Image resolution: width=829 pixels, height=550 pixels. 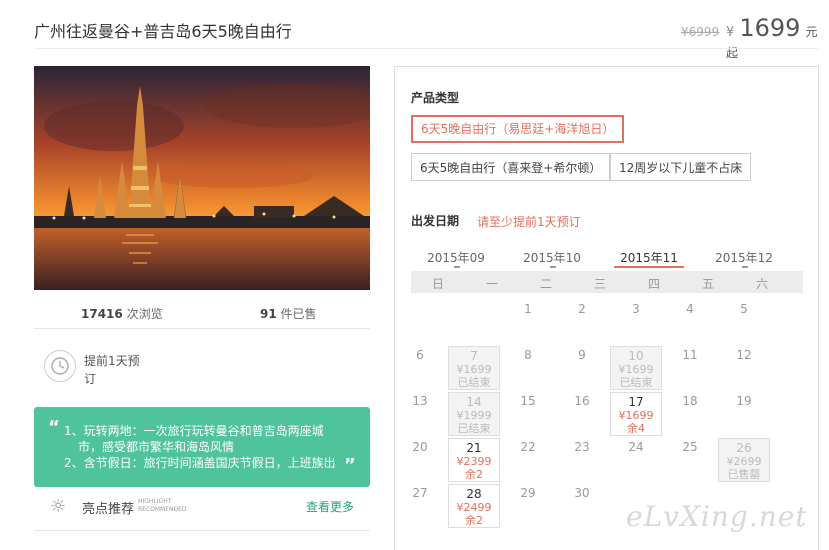 I want to click on calendar-day: 12, so click(x=744, y=368).